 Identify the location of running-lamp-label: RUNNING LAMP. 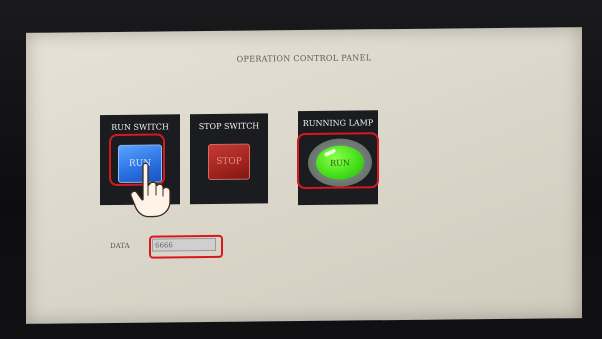
(338, 123).